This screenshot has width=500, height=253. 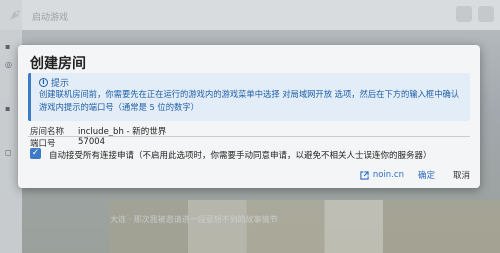 What do you see at coordinates (50, 18) in the screenshot?
I see `app-title: 启动游戏` at bounding box center [50, 18].